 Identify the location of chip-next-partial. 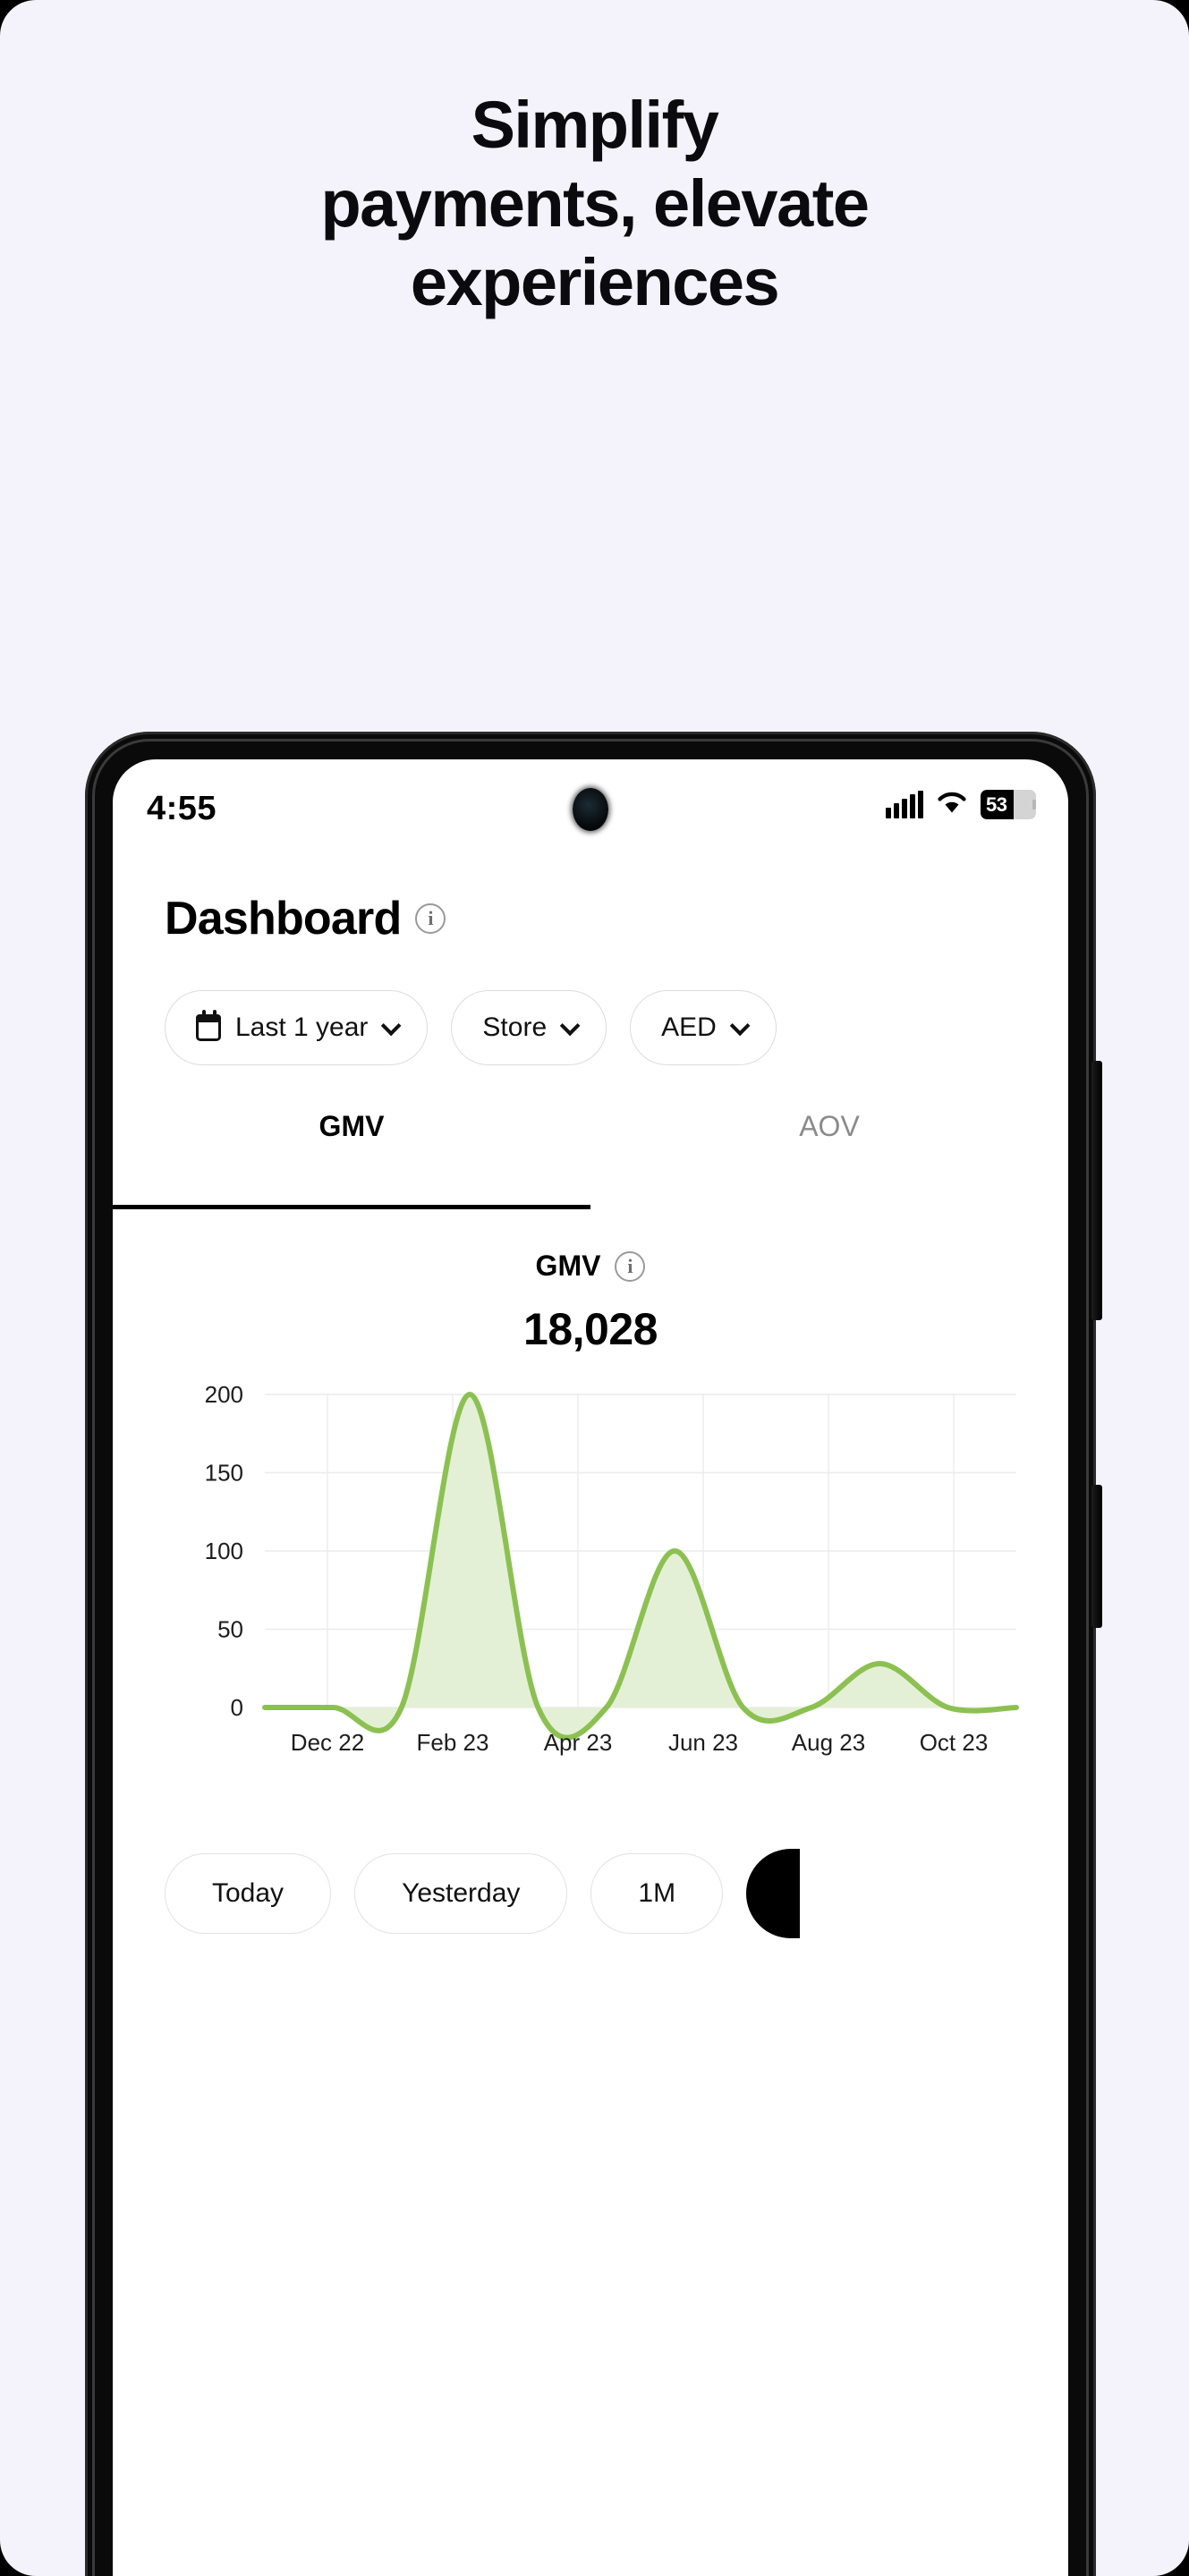
(773, 1893).